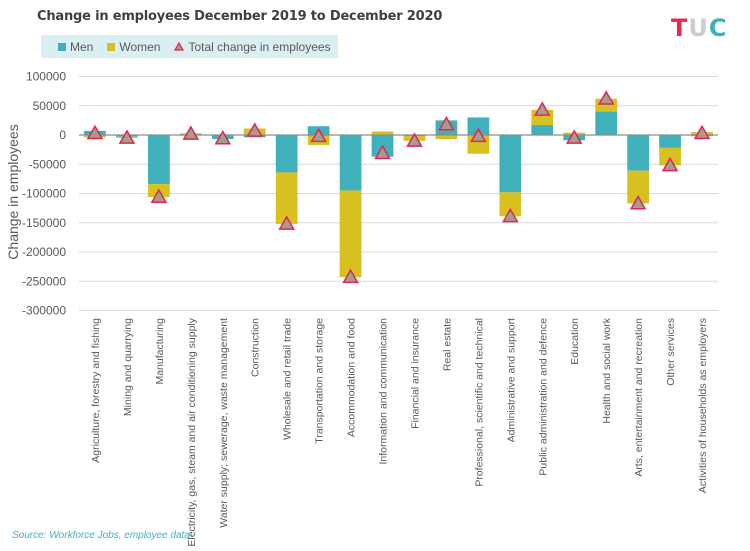 The width and height of the screenshot is (750, 551). I want to click on y-tick-label: 100000, so click(46, 77).